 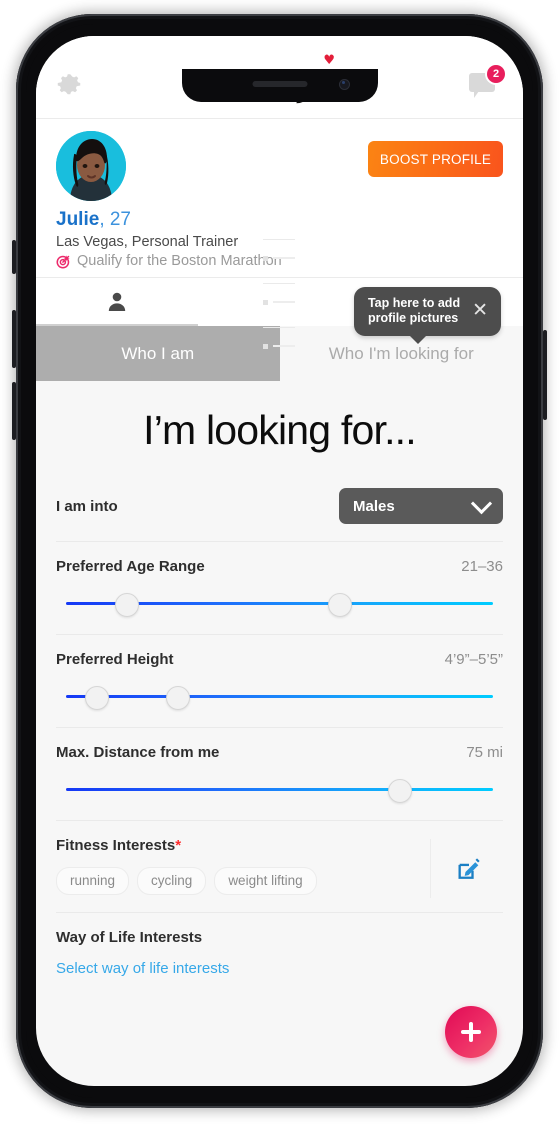 I want to click on add-photos-tooltip: Tap here to add profile pictures ✕, so click(x=427, y=315).